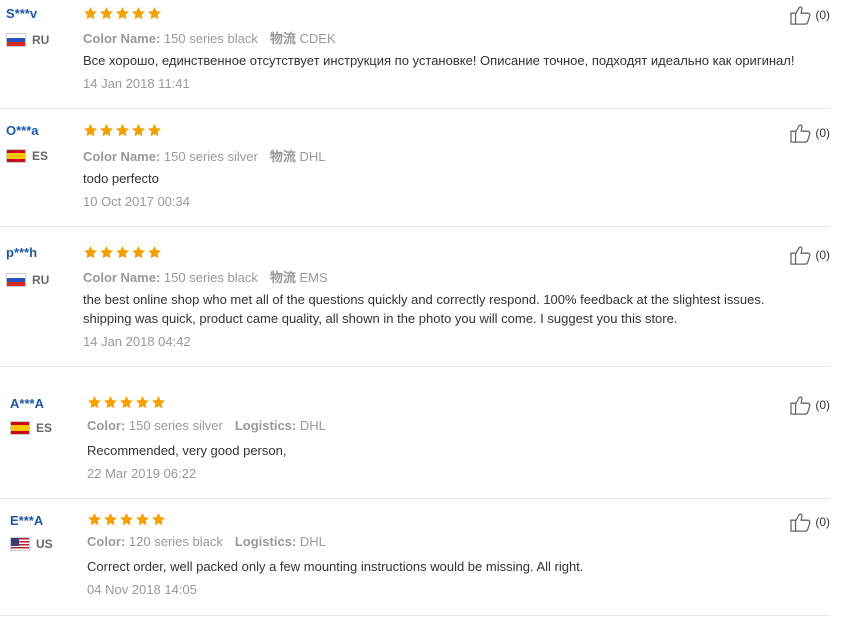  I want to click on order-attributes: Color: 120 series black Logistics: DHL, so click(206, 541).